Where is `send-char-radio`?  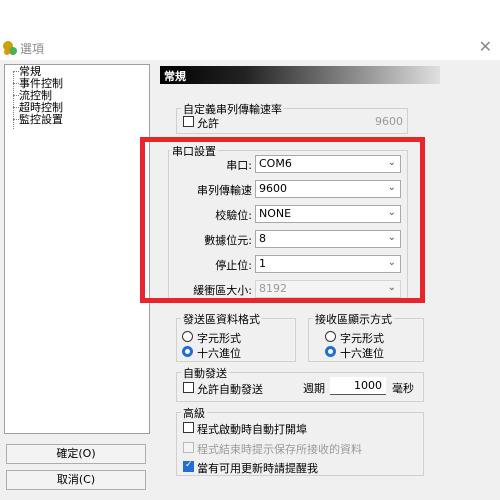
send-char-radio is located at coordinates (187, 336).